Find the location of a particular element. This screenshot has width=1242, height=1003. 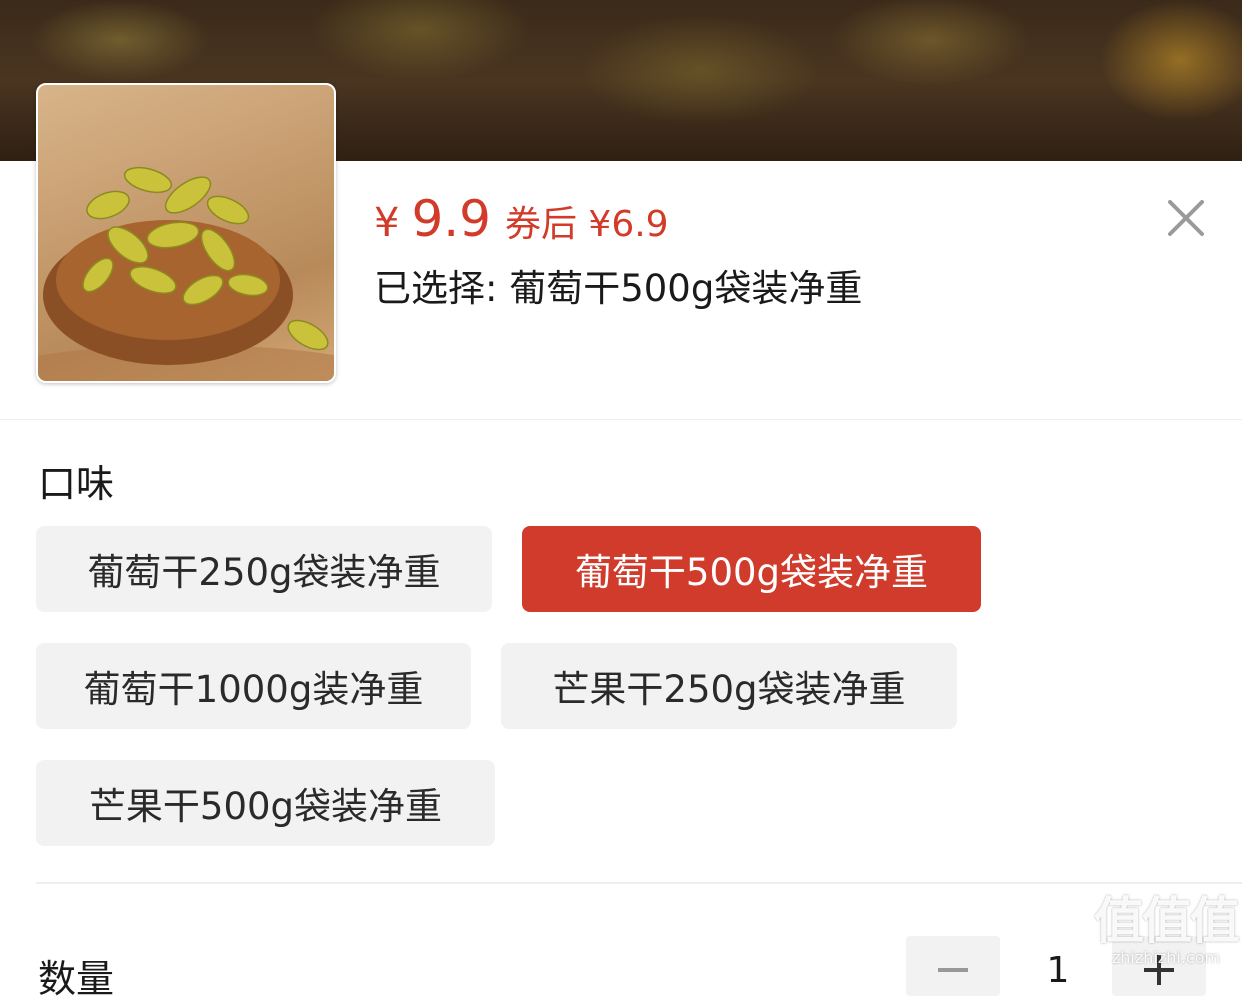

watermark-url: zhizhizhi.com is located at coordinates (1166, 957).